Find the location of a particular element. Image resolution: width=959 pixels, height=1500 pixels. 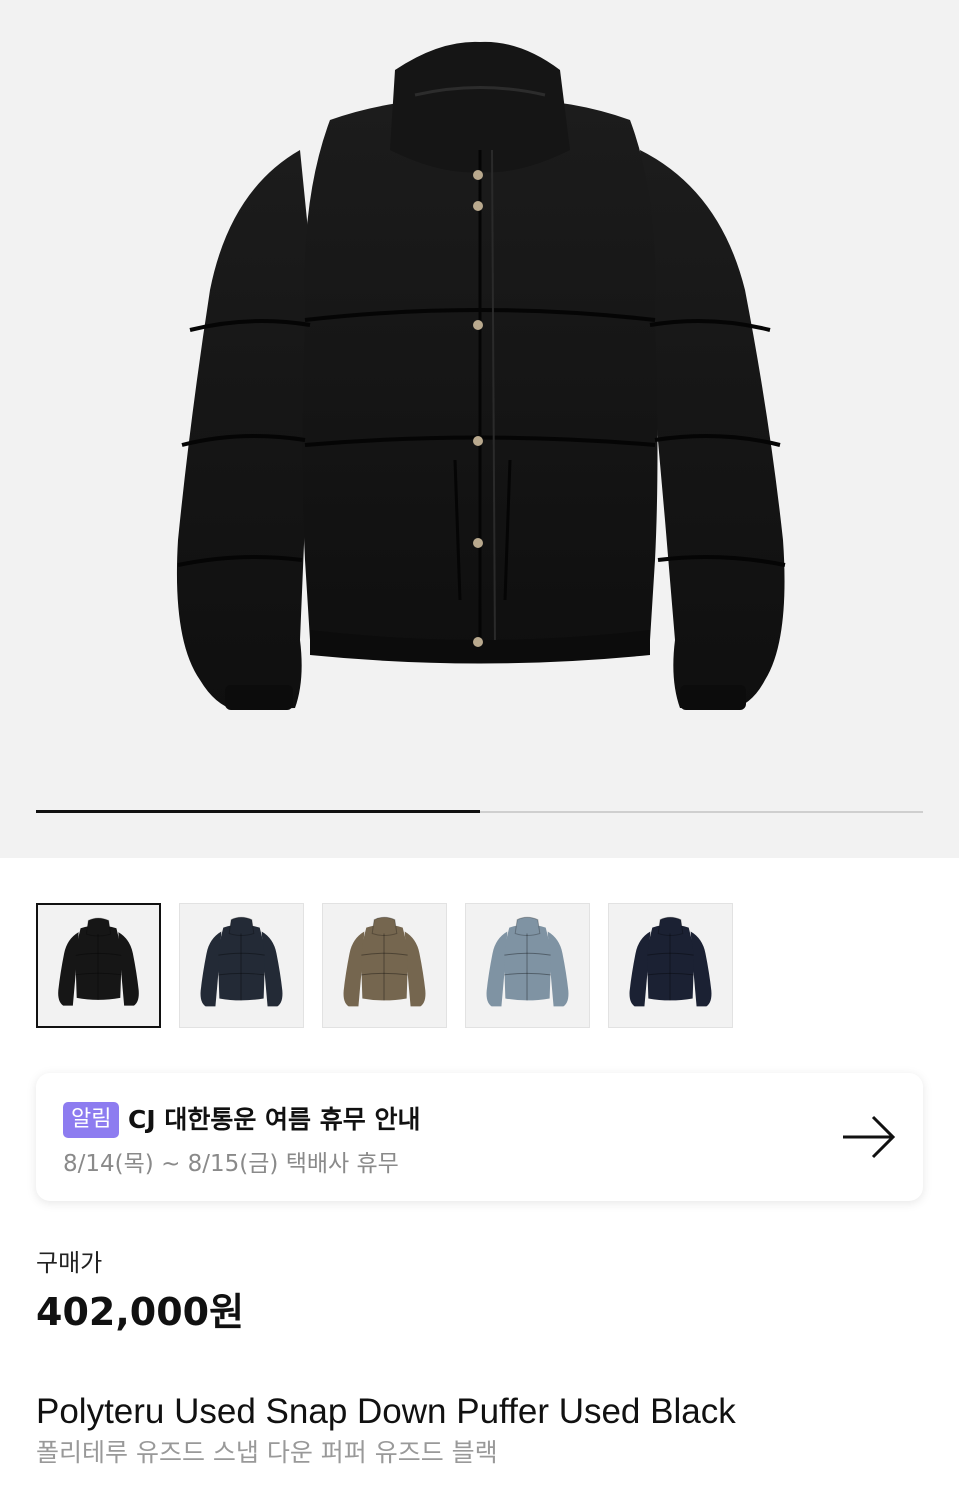

notice-badge: 알림 is located at coordinates (91, 1120).